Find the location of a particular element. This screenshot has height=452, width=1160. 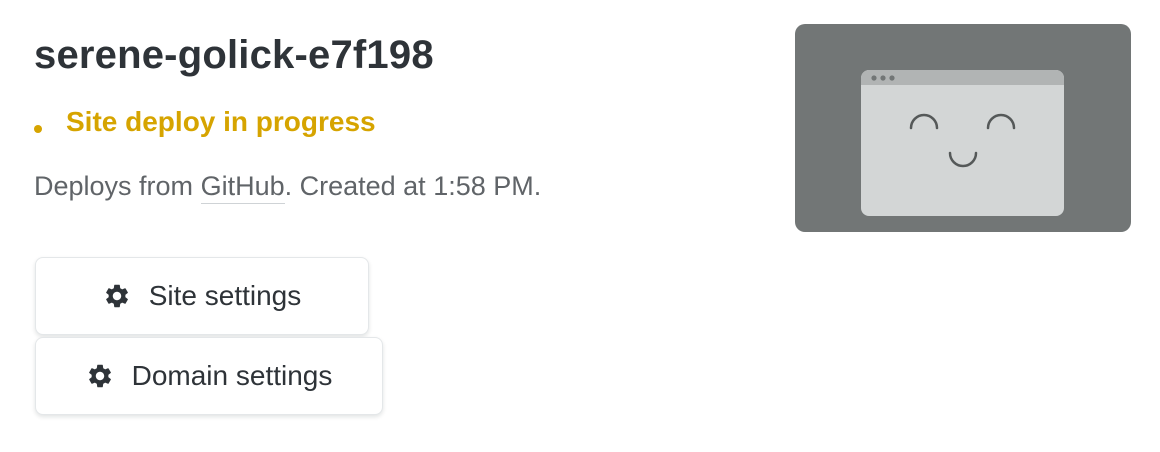

smiling-browser-window-icon is located at coordinates (962, 143).